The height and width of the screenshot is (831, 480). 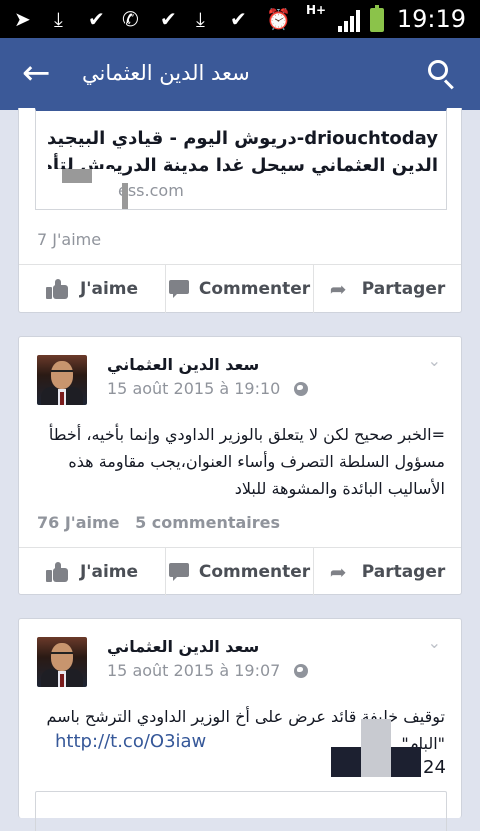 I want to click on post-meta: 15 août 2015 à 19:07, so click(x=208, y=670).